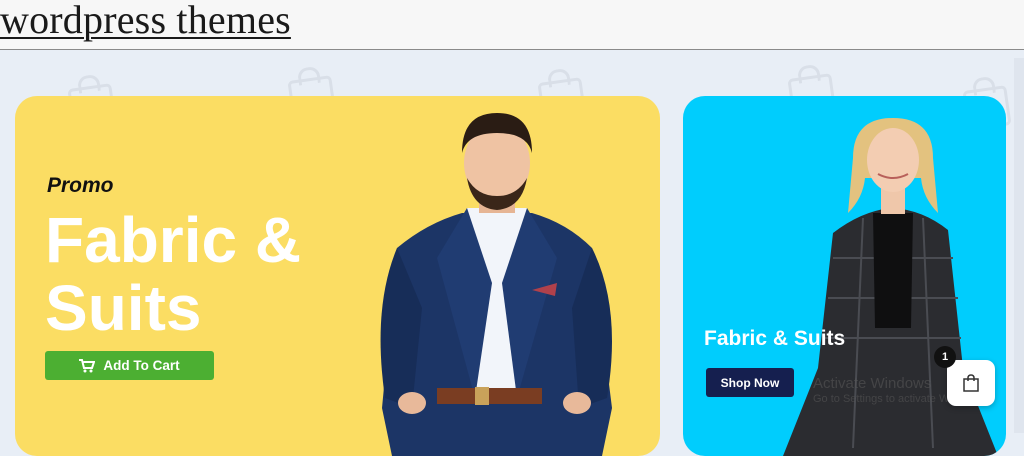 Image resolution: width=1024 pixels, height=456 pixels. Describe the element at coordinates (141, 365) in the screenshot. I see `add-to-cart-label: Add To Cart` at that location.